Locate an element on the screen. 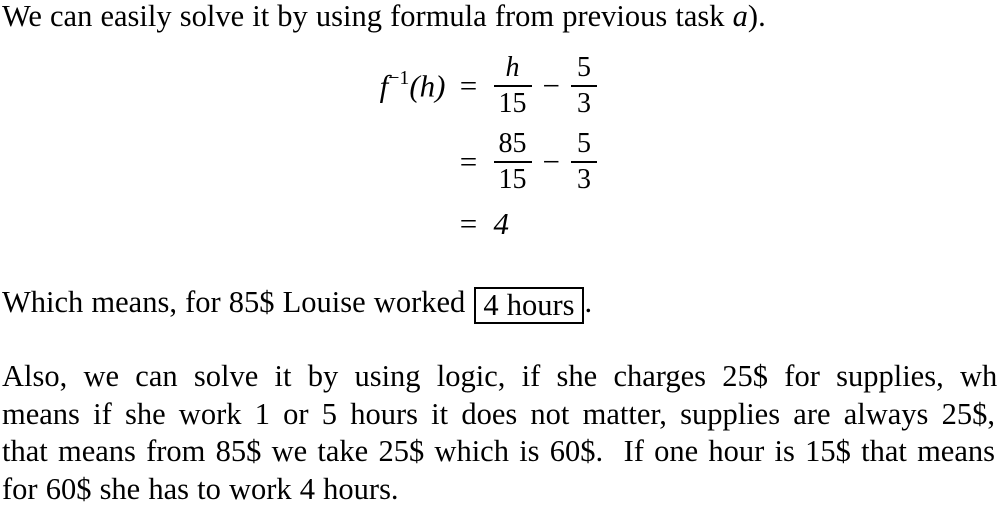 This screenshot has height=508, width=997. fraction-85-over-15: 85 15 is located at coordinates (513, 162).